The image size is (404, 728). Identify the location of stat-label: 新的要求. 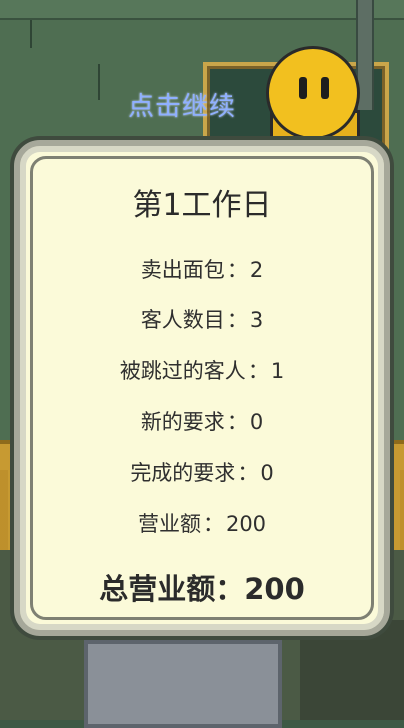
(182, 422).